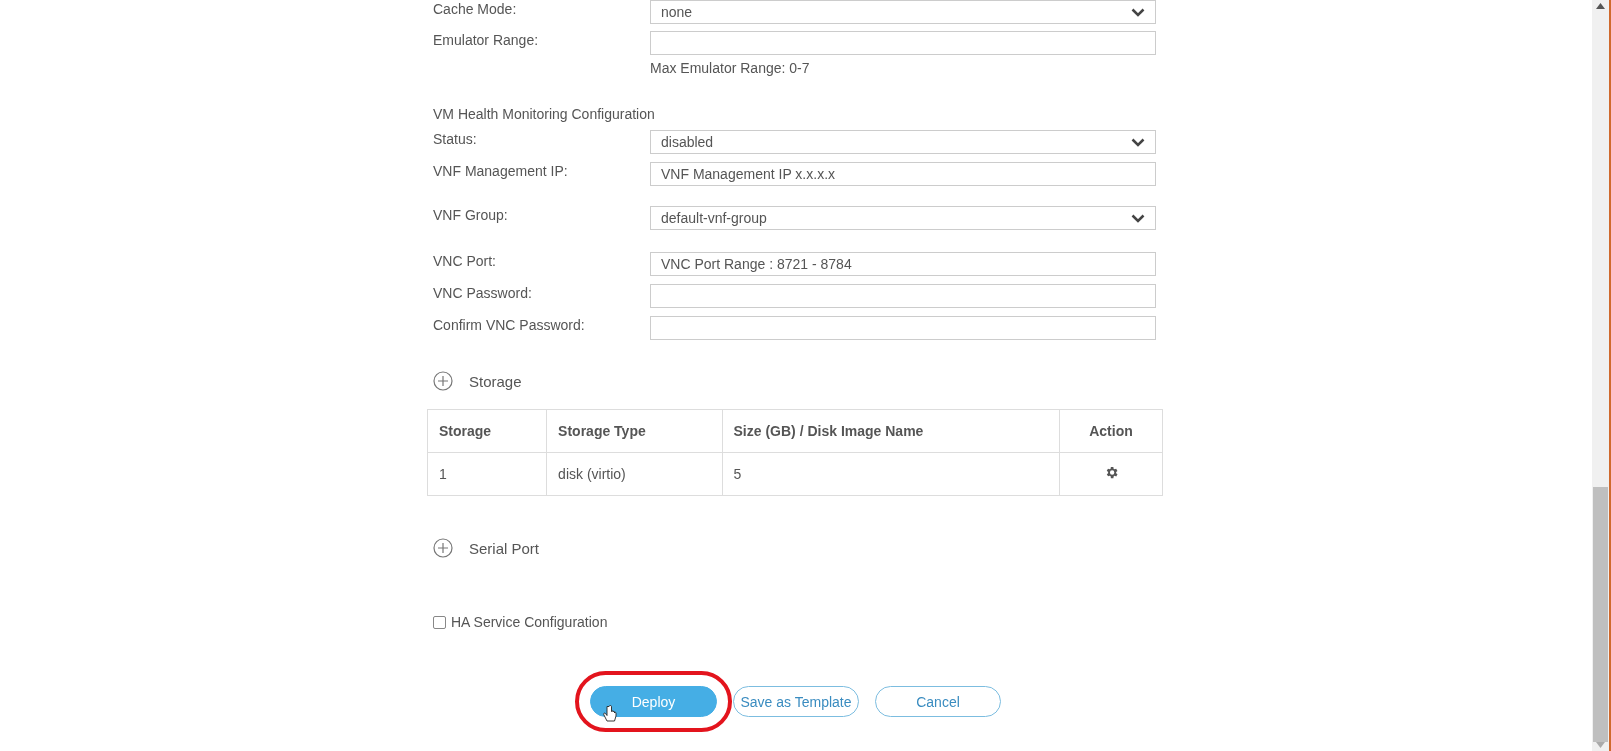  I want to click on select-field: none, so click(903, 12).